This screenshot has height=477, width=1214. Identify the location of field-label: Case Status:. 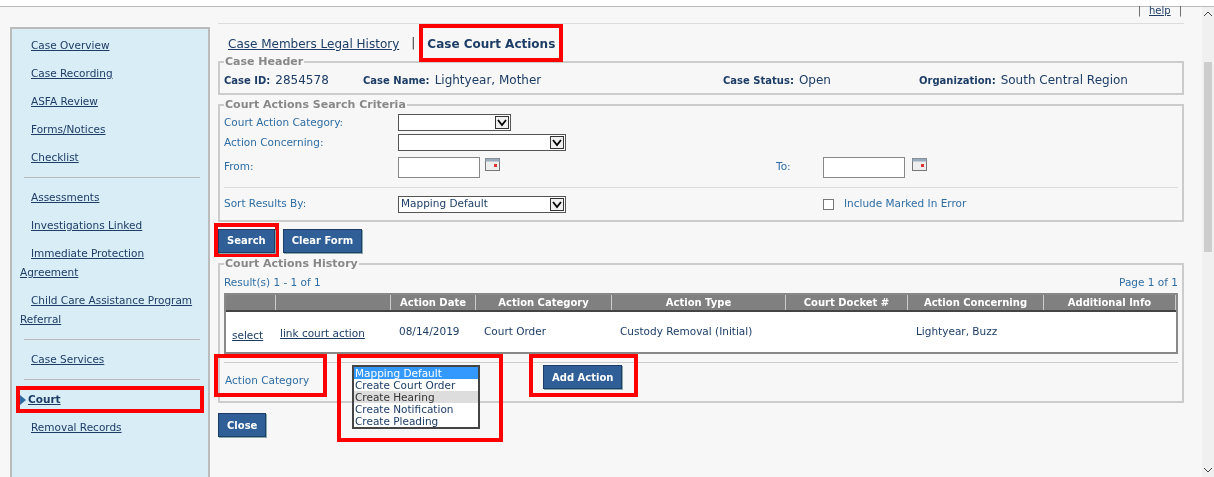
(758, 80).